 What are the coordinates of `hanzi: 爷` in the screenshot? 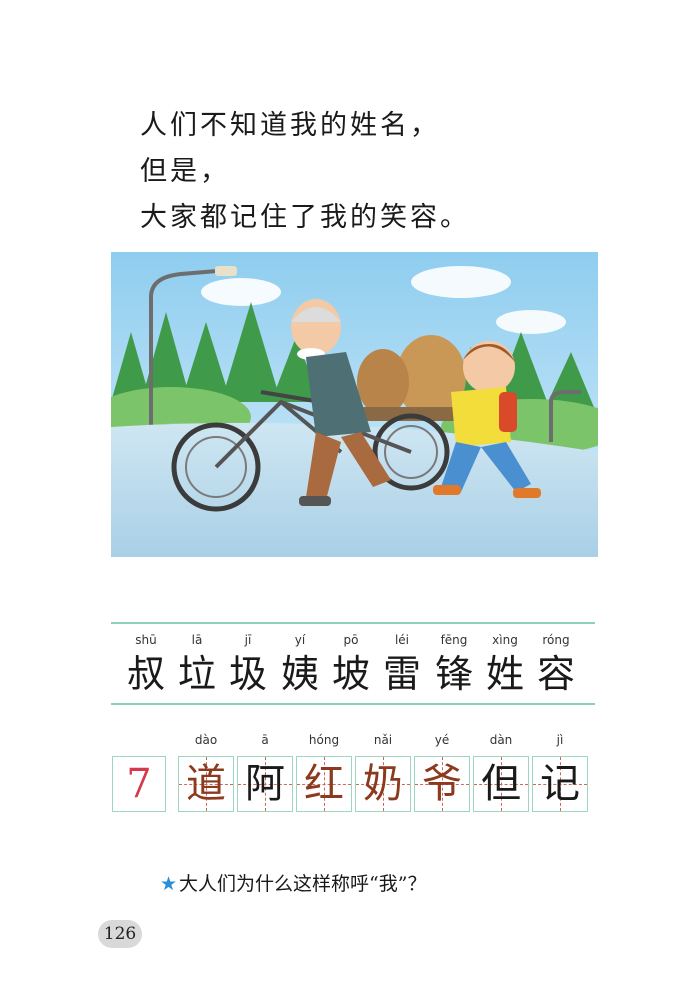 It's located at (442, 784).